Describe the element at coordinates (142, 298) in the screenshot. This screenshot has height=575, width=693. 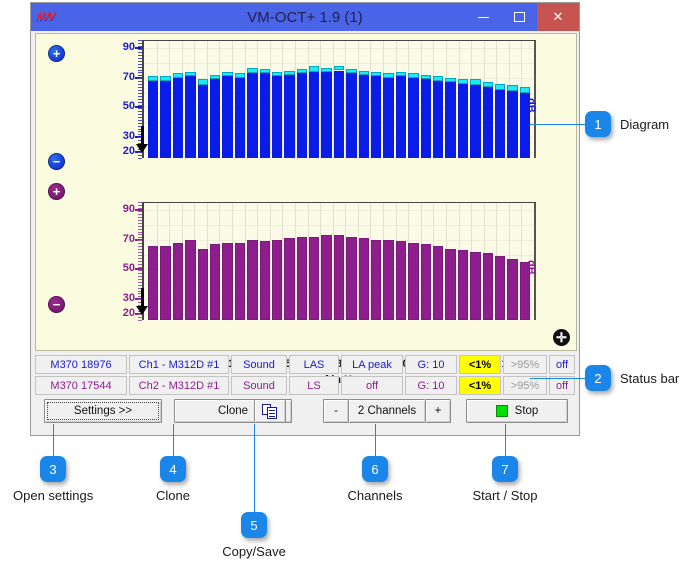
I see `axis-marker-stem` at that location.